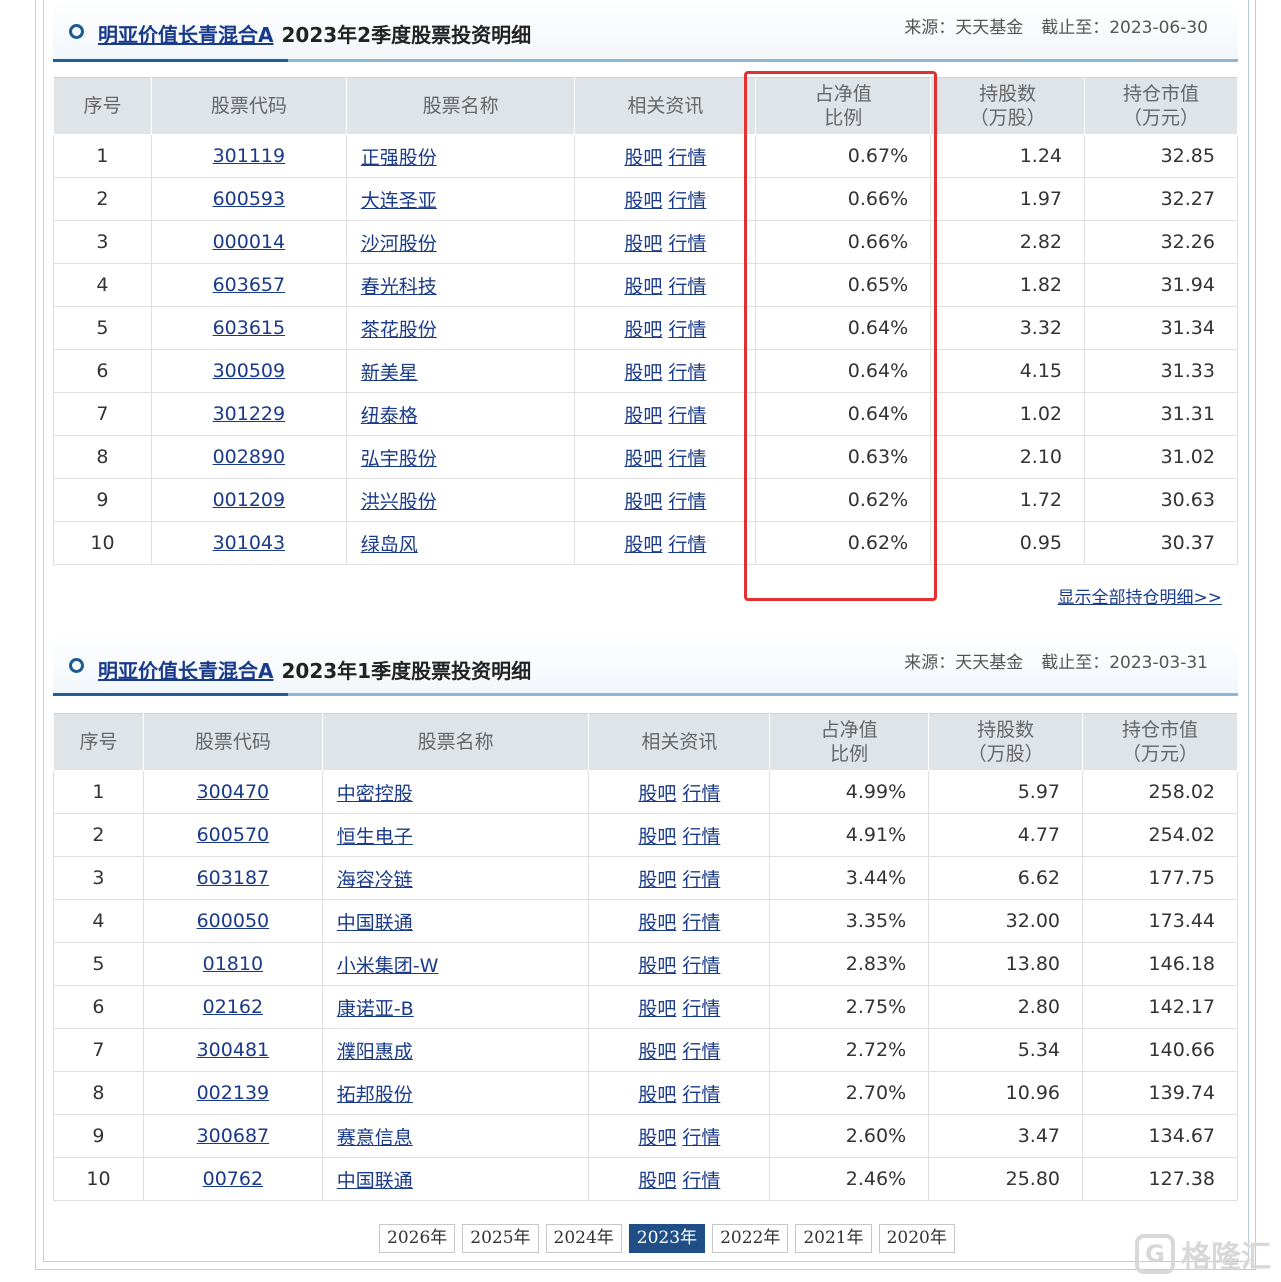 This screenshot has height=1282, width=1281. I want to click on cell-name: 海容冷链, so click(455, 878).